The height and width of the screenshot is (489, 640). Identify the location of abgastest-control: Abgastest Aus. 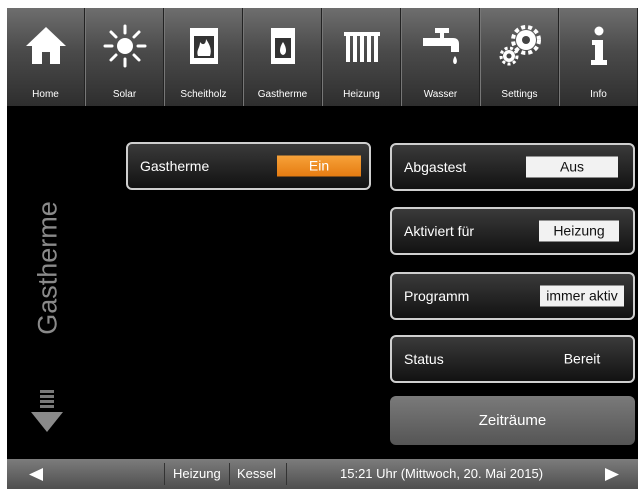
(512, 167).